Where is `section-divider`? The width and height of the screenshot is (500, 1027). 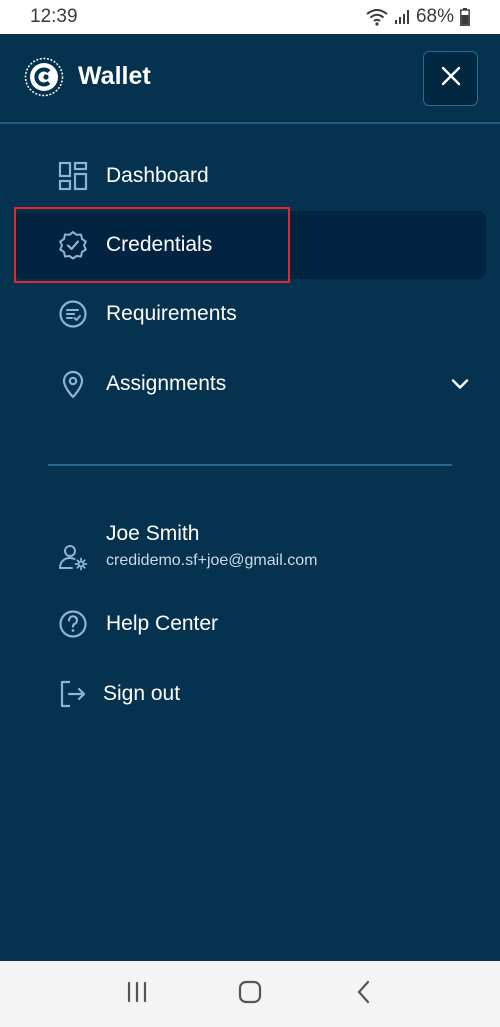
section-divider is located at coordinates (250, 465).